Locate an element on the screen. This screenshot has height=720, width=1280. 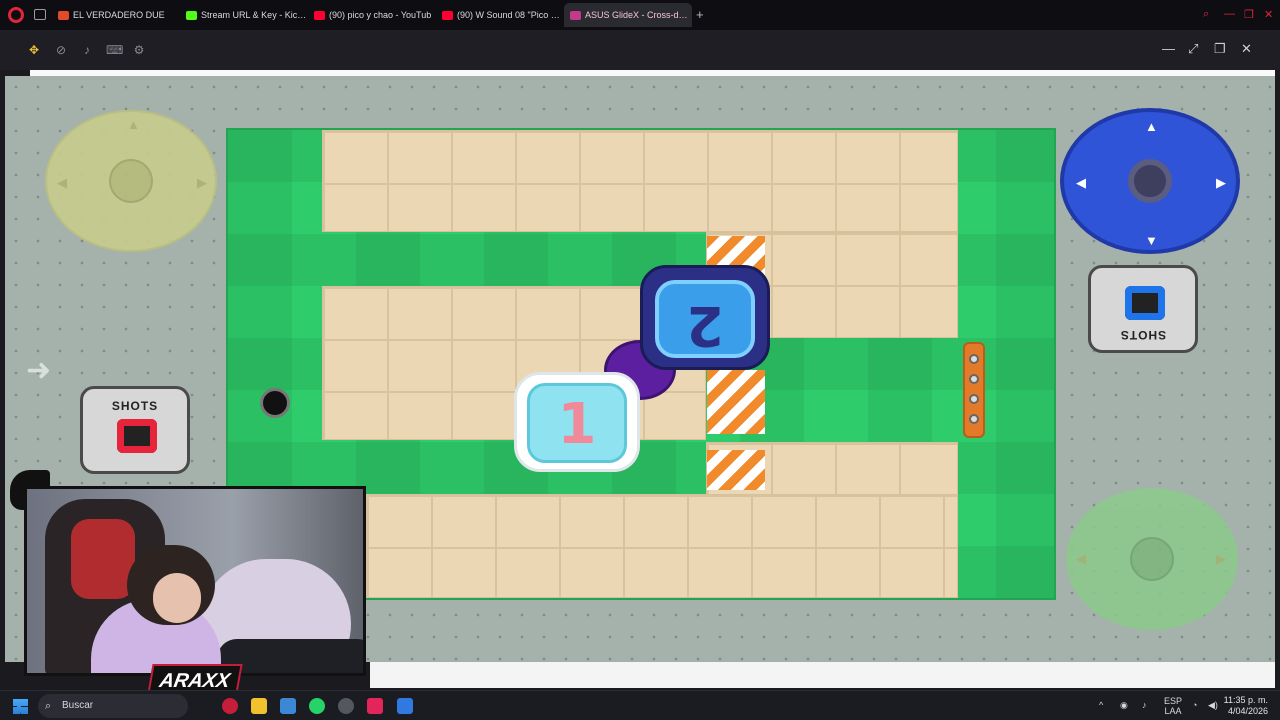
new-tab-button: + is located at coordinates (700, 14).